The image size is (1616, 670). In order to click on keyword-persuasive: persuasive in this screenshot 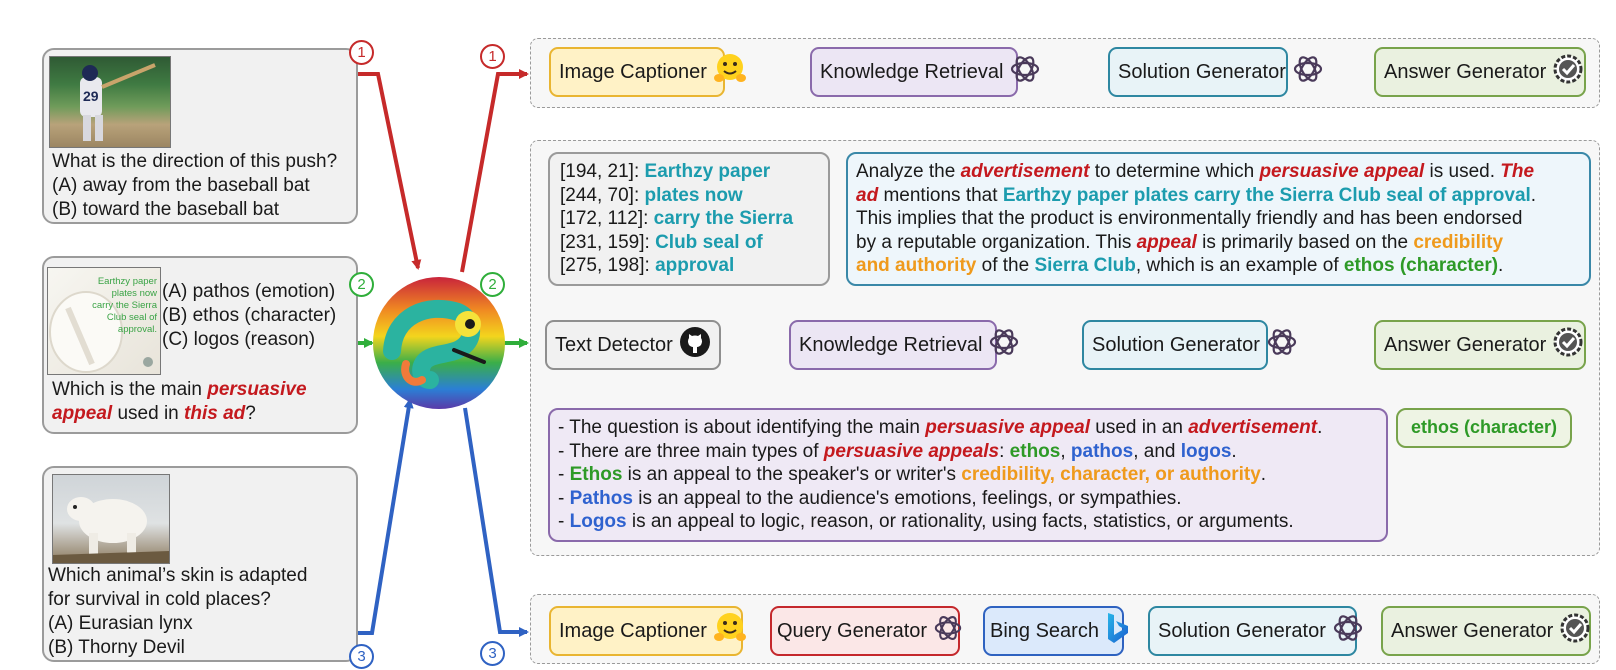, I will do `click(257, 389)`.